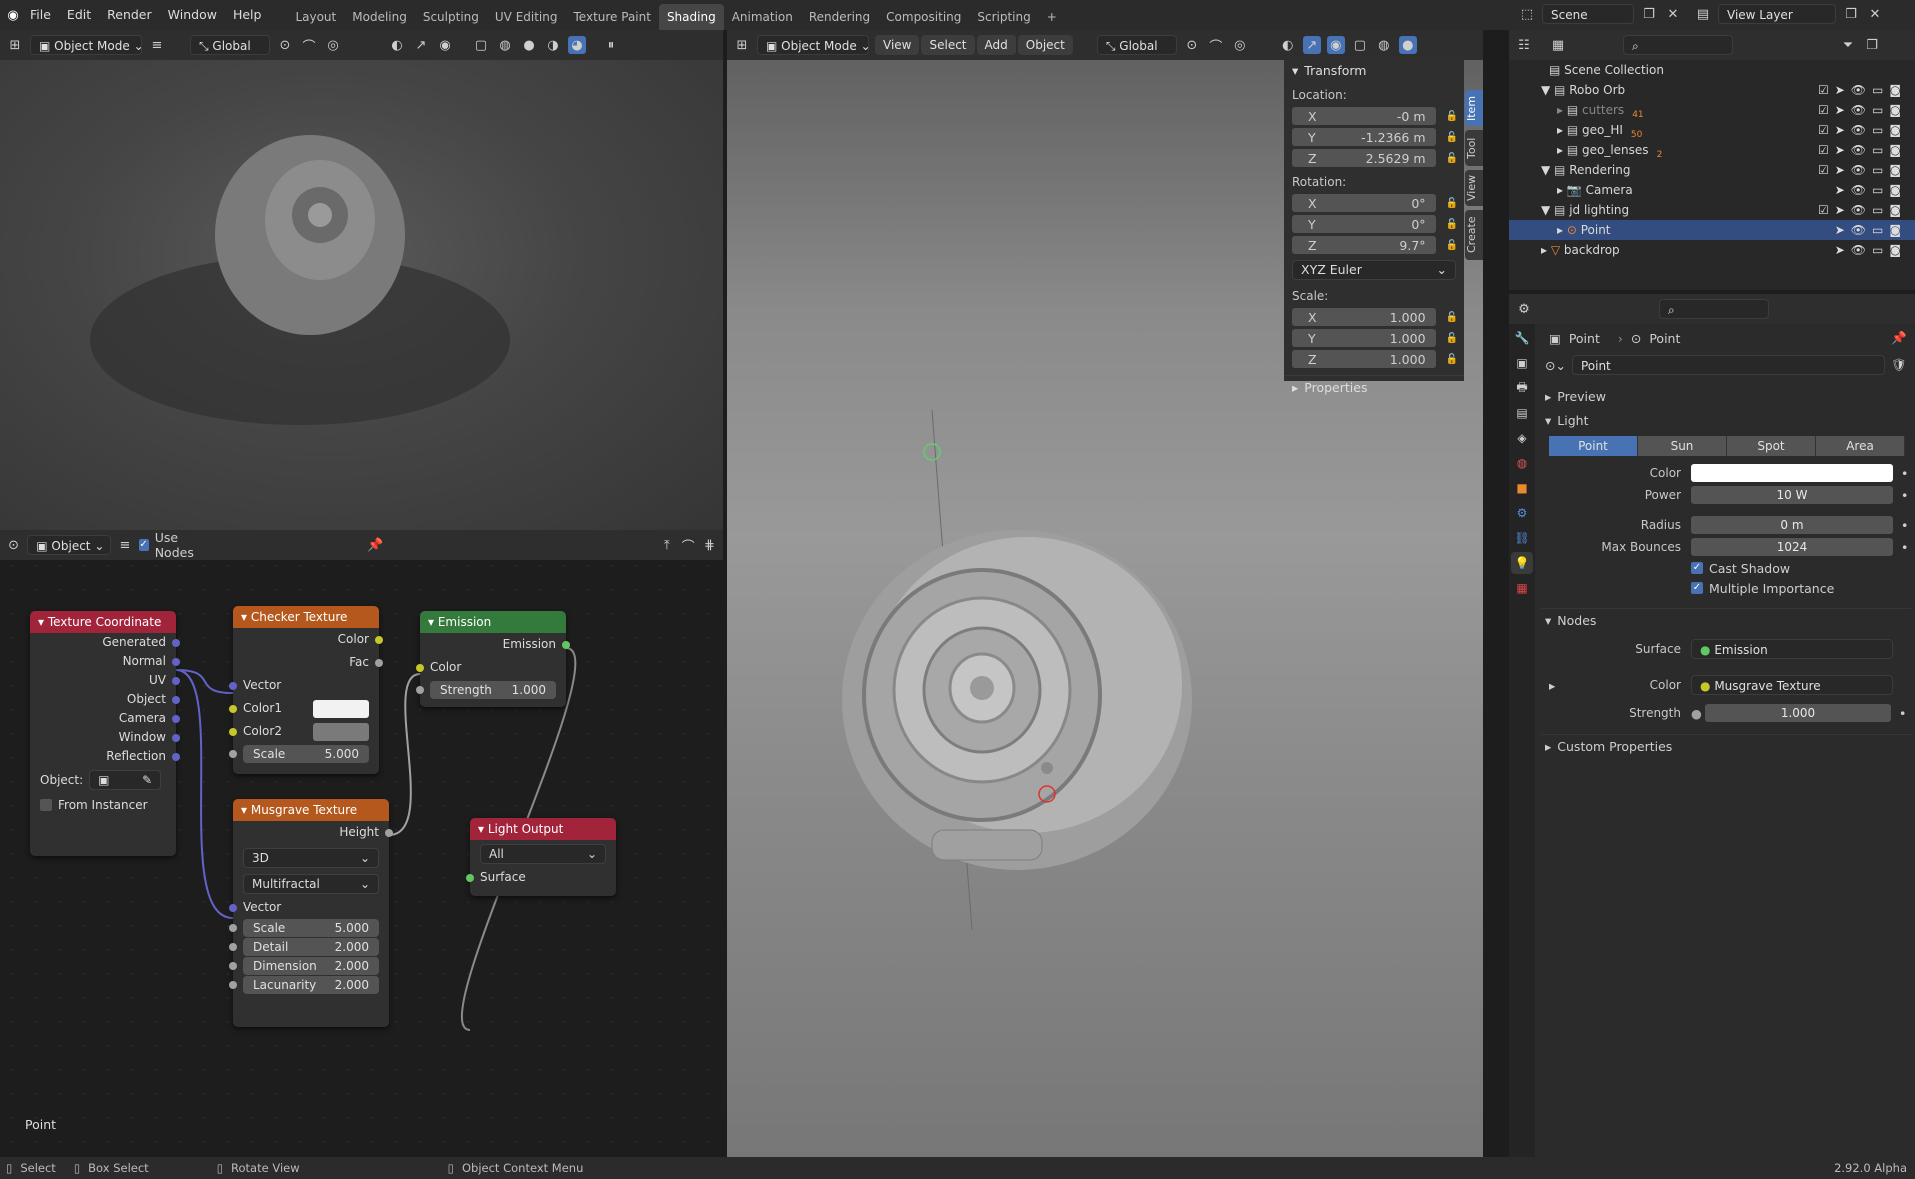 The height and width of the screenshot is (1179, 1915). What do you see at coordinates (247, 15) in the screenshot?
I see `menu-help: Help` at bounding box center [247, 15].